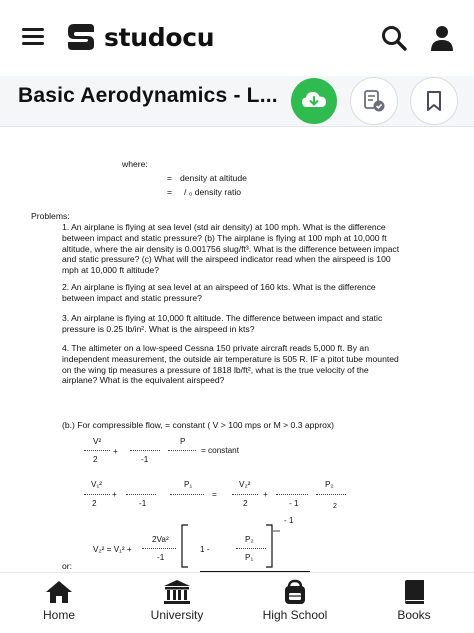 The height and width of the screenshot is (633, 474). Describe the element at coordinates (188, 484) in the screenshot. I see `eq2-p1: P₁` at that location.